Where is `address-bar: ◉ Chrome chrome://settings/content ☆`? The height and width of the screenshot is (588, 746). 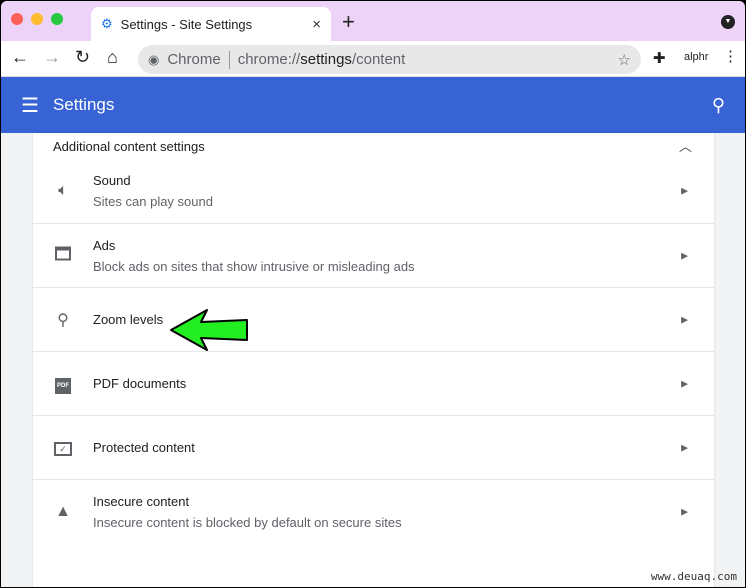 address-bar: ◉ Chrome chrome://settings/content ☆ is located at coordinates (389, 59).